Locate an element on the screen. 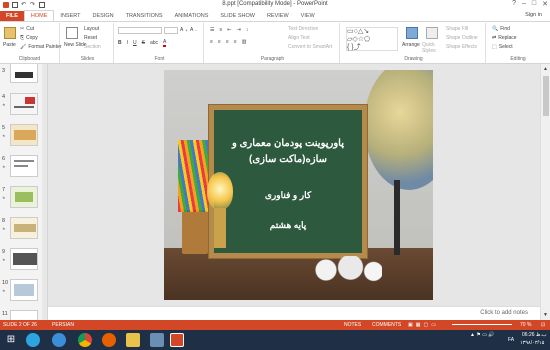 This screenshot has width=550, height=350. powerpoint-taskbar-icon is located at coordinates (177, 340).